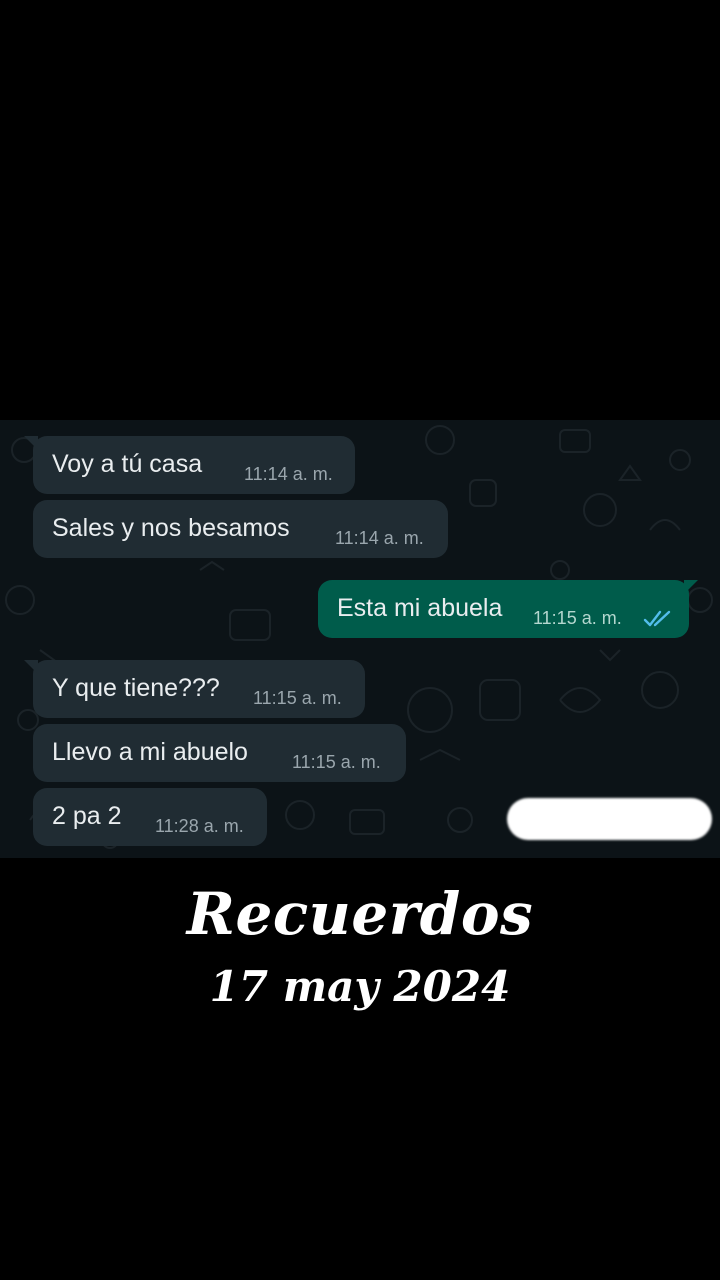  I want to click on message-text: Llevo a mi abuelo, so click(150, 752).